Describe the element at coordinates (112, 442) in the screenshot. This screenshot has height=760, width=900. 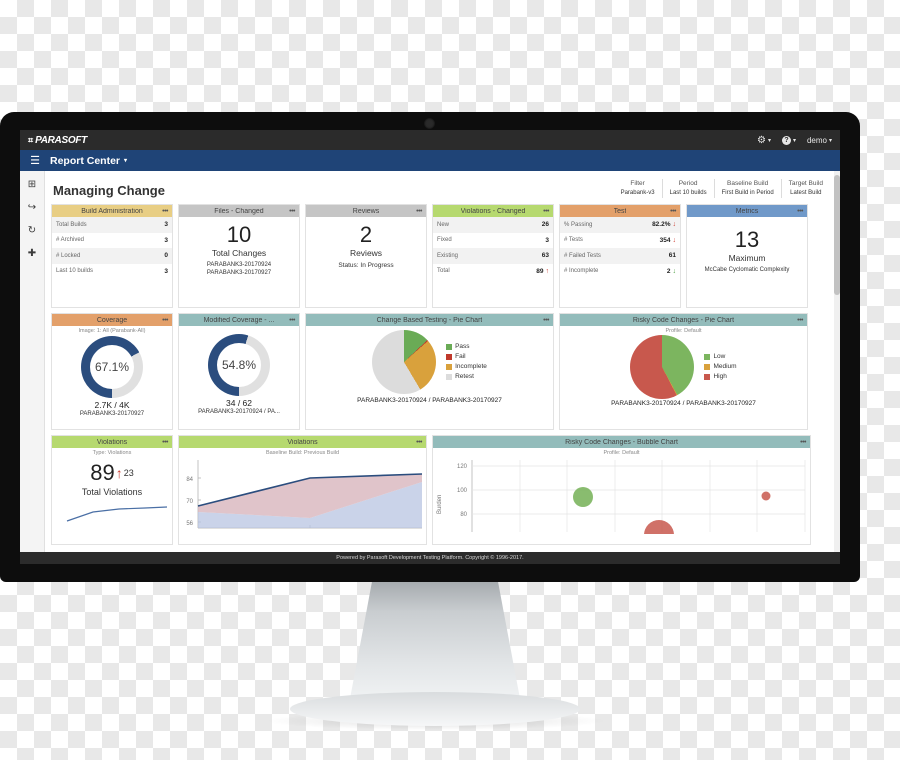
I see `widget-title: Violations` at that location.